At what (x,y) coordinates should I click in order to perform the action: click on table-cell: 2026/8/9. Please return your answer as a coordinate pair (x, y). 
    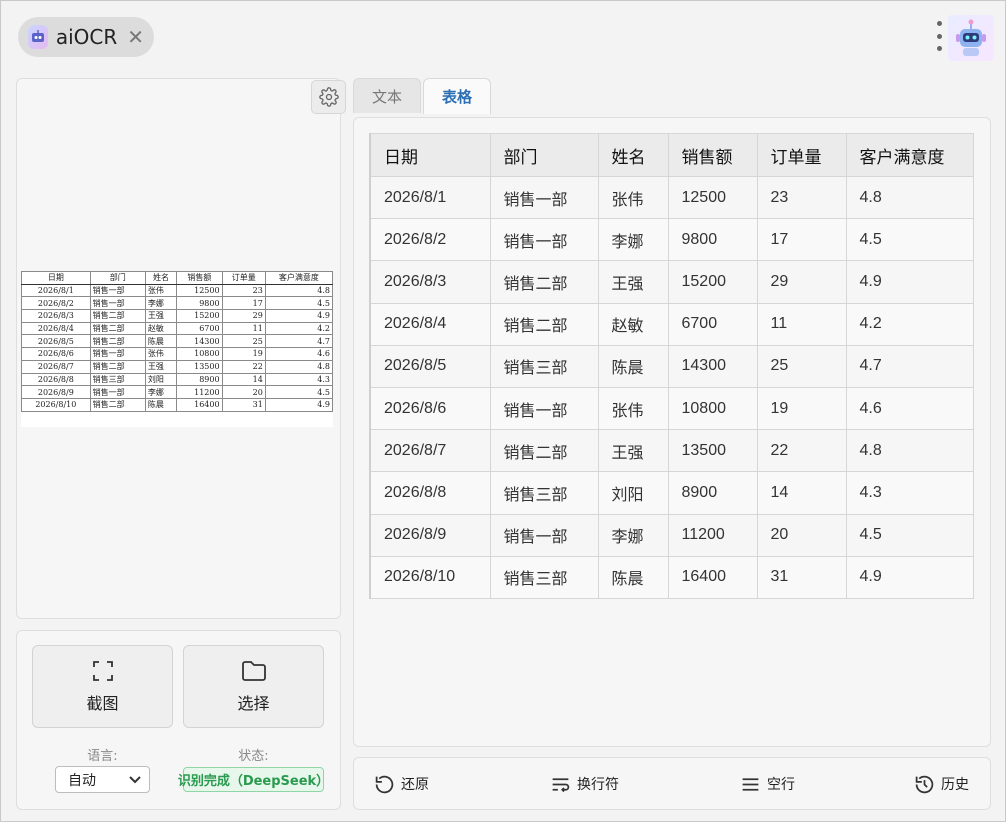
    Looking at the image, I should click on (430, 535).